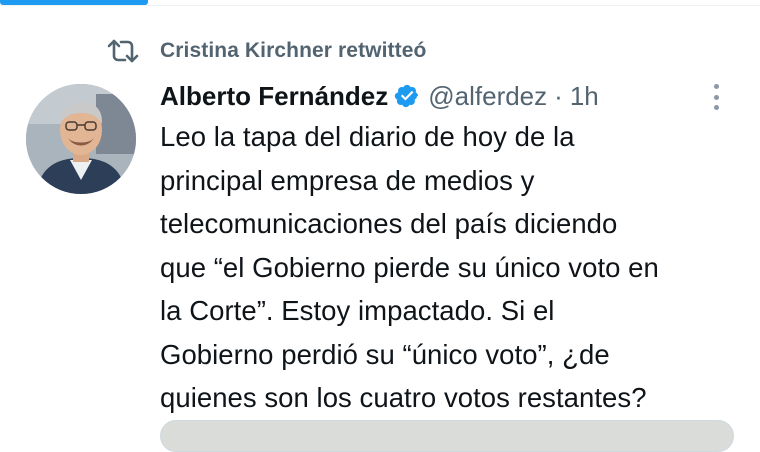 The image size is (760, 452). I want to click on tweet-text-line: que “el Gobierno pierde su único voto en, so click(409, 267).